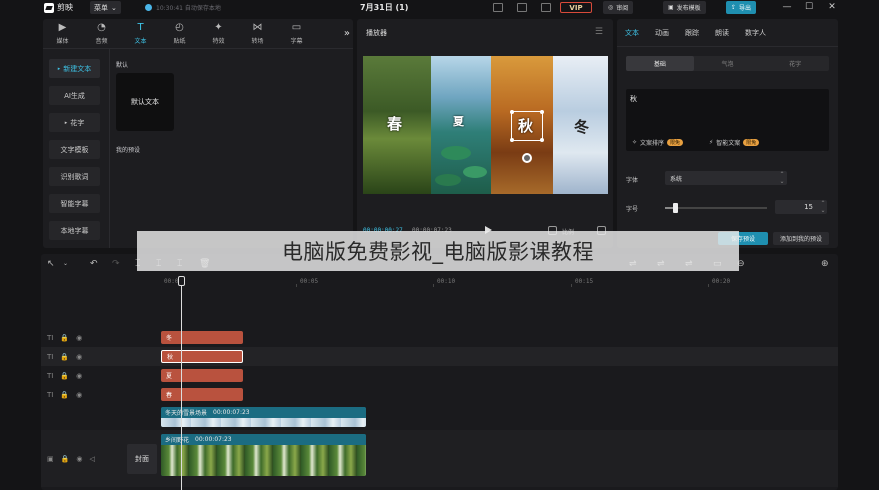  I want to click on select-arrows-icon: ⌃ ⌄, so click(782, 178).